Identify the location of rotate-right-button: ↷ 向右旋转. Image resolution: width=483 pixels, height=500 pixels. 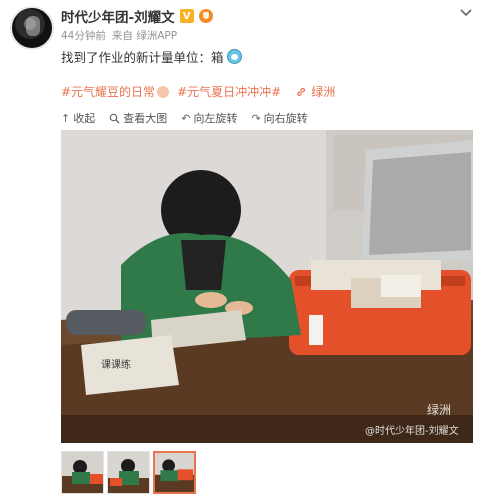
(279, 118).